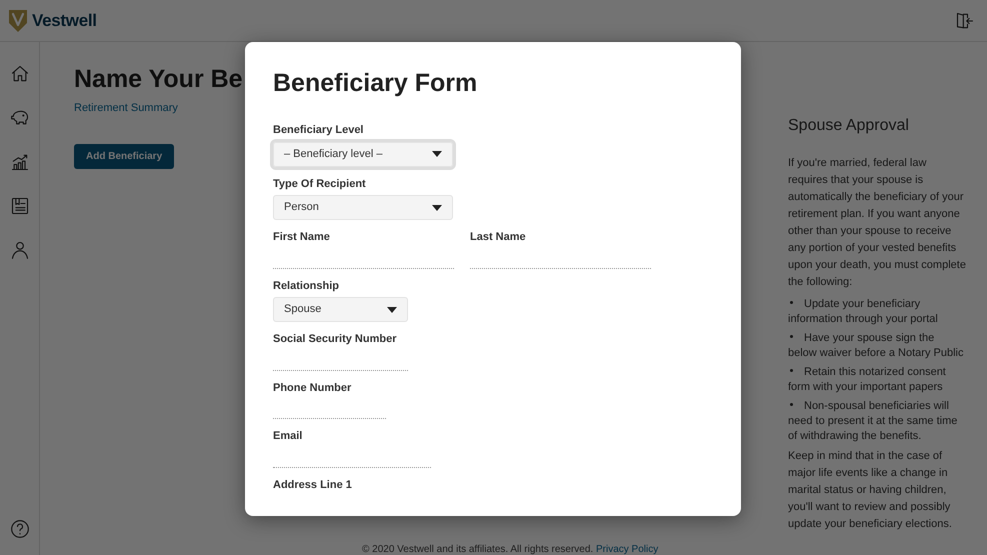 This screenshot has width=987, height=555. I want to click on field-label: Last Name, so click(498, 237).